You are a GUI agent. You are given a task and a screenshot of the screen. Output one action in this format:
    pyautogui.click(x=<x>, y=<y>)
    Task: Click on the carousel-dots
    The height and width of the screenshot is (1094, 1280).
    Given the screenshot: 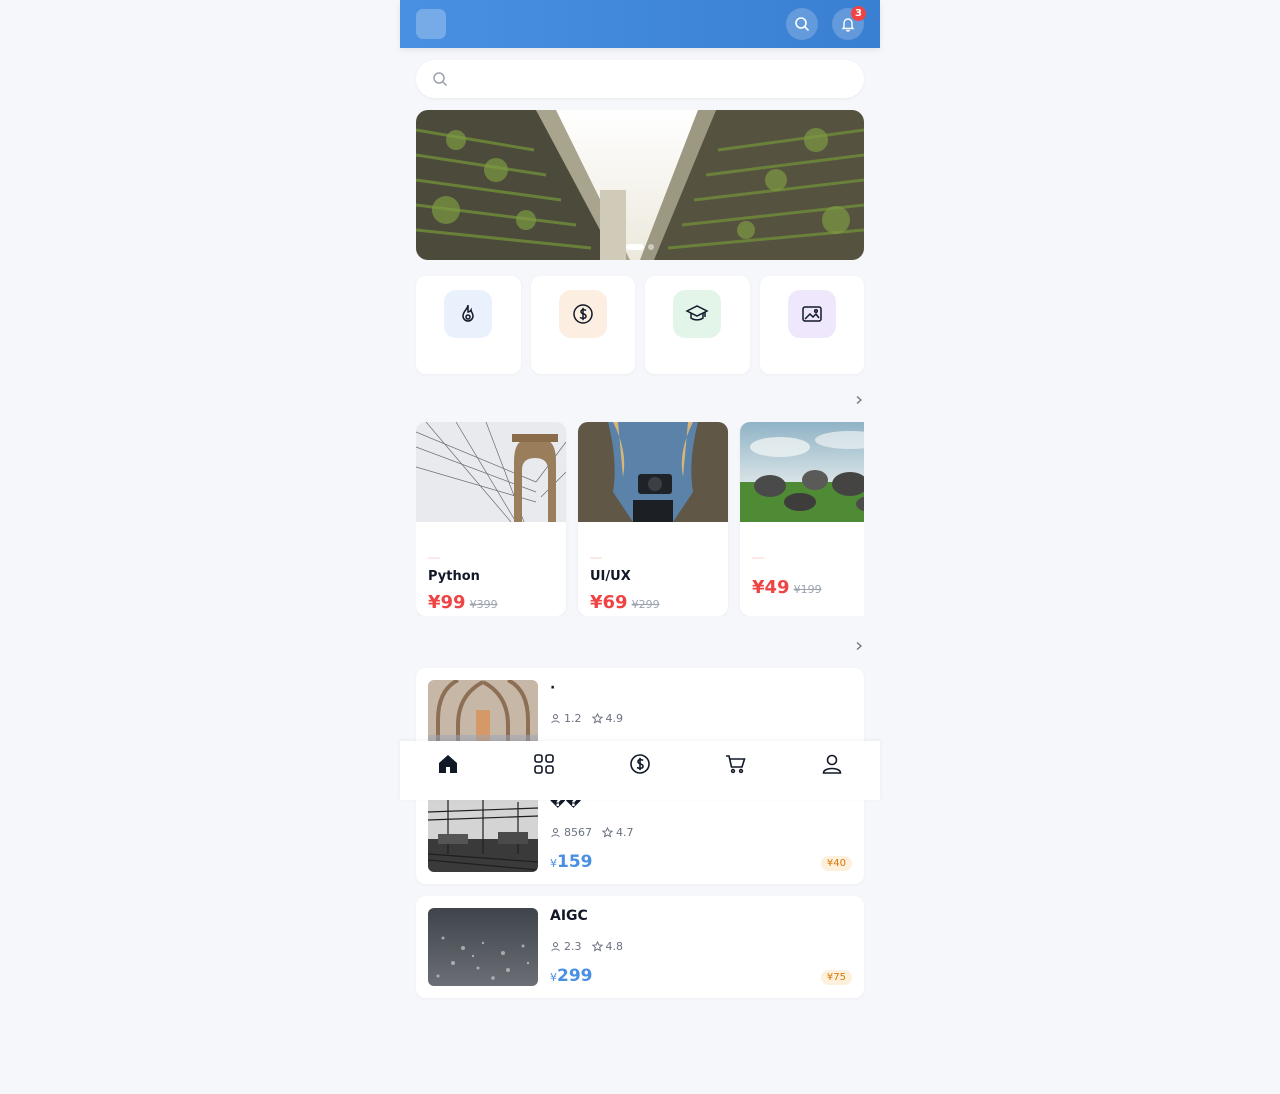 What is the action you would take?
    pyautogui.click(x=640, y=247)
    